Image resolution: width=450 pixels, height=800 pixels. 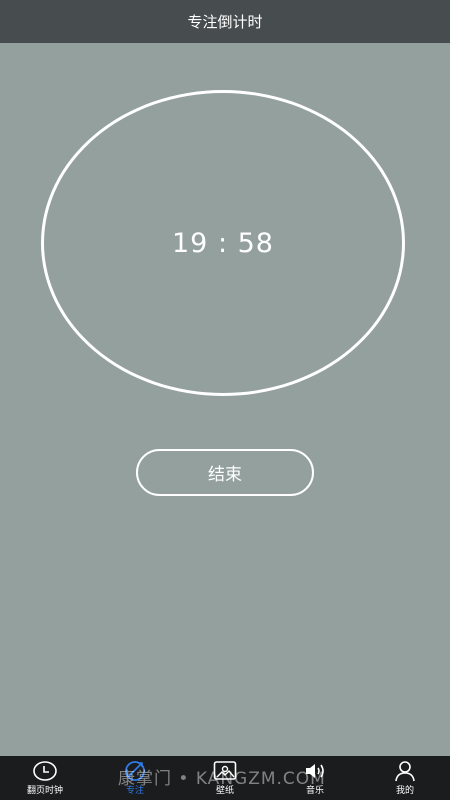 What do you see at coordinates (405, 771) in the screenshot?
I see `person-icon` at bounding box center [405, 771].